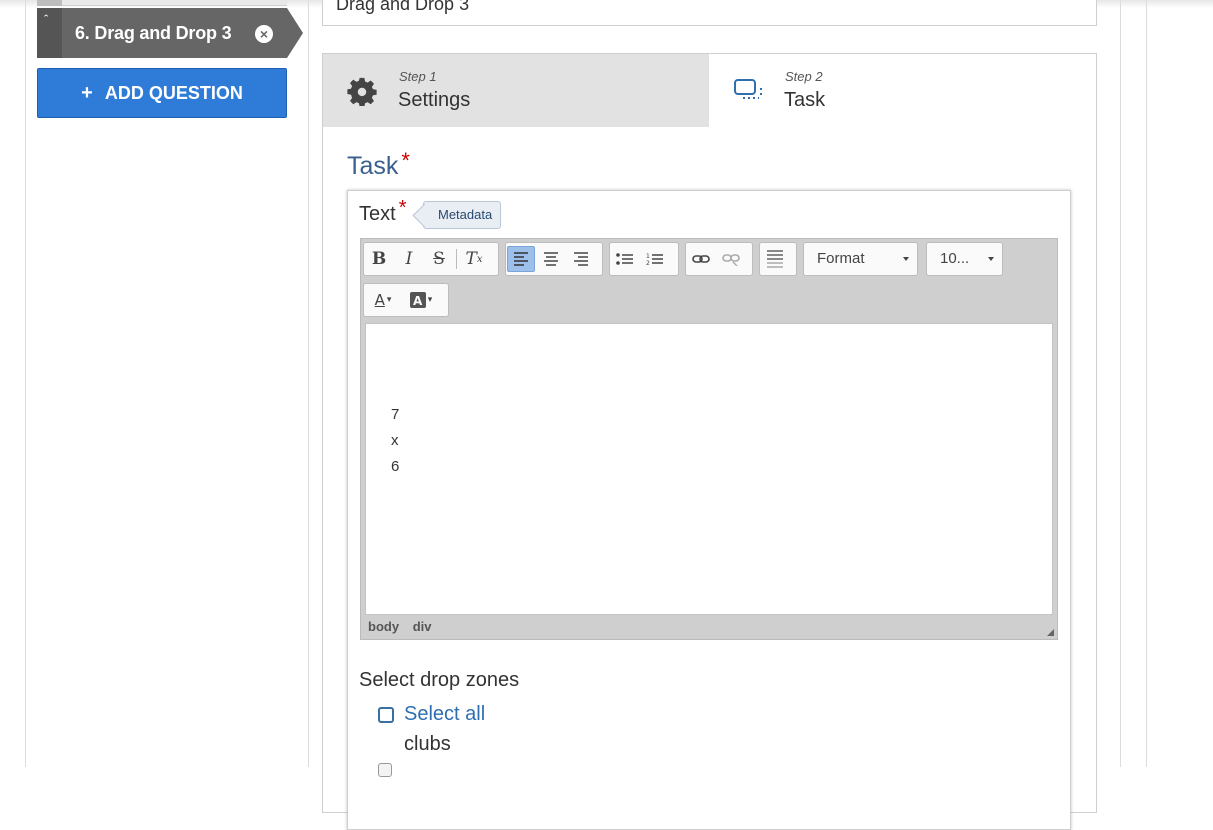  I want to click on svg-text: 1, so click(648, 256).